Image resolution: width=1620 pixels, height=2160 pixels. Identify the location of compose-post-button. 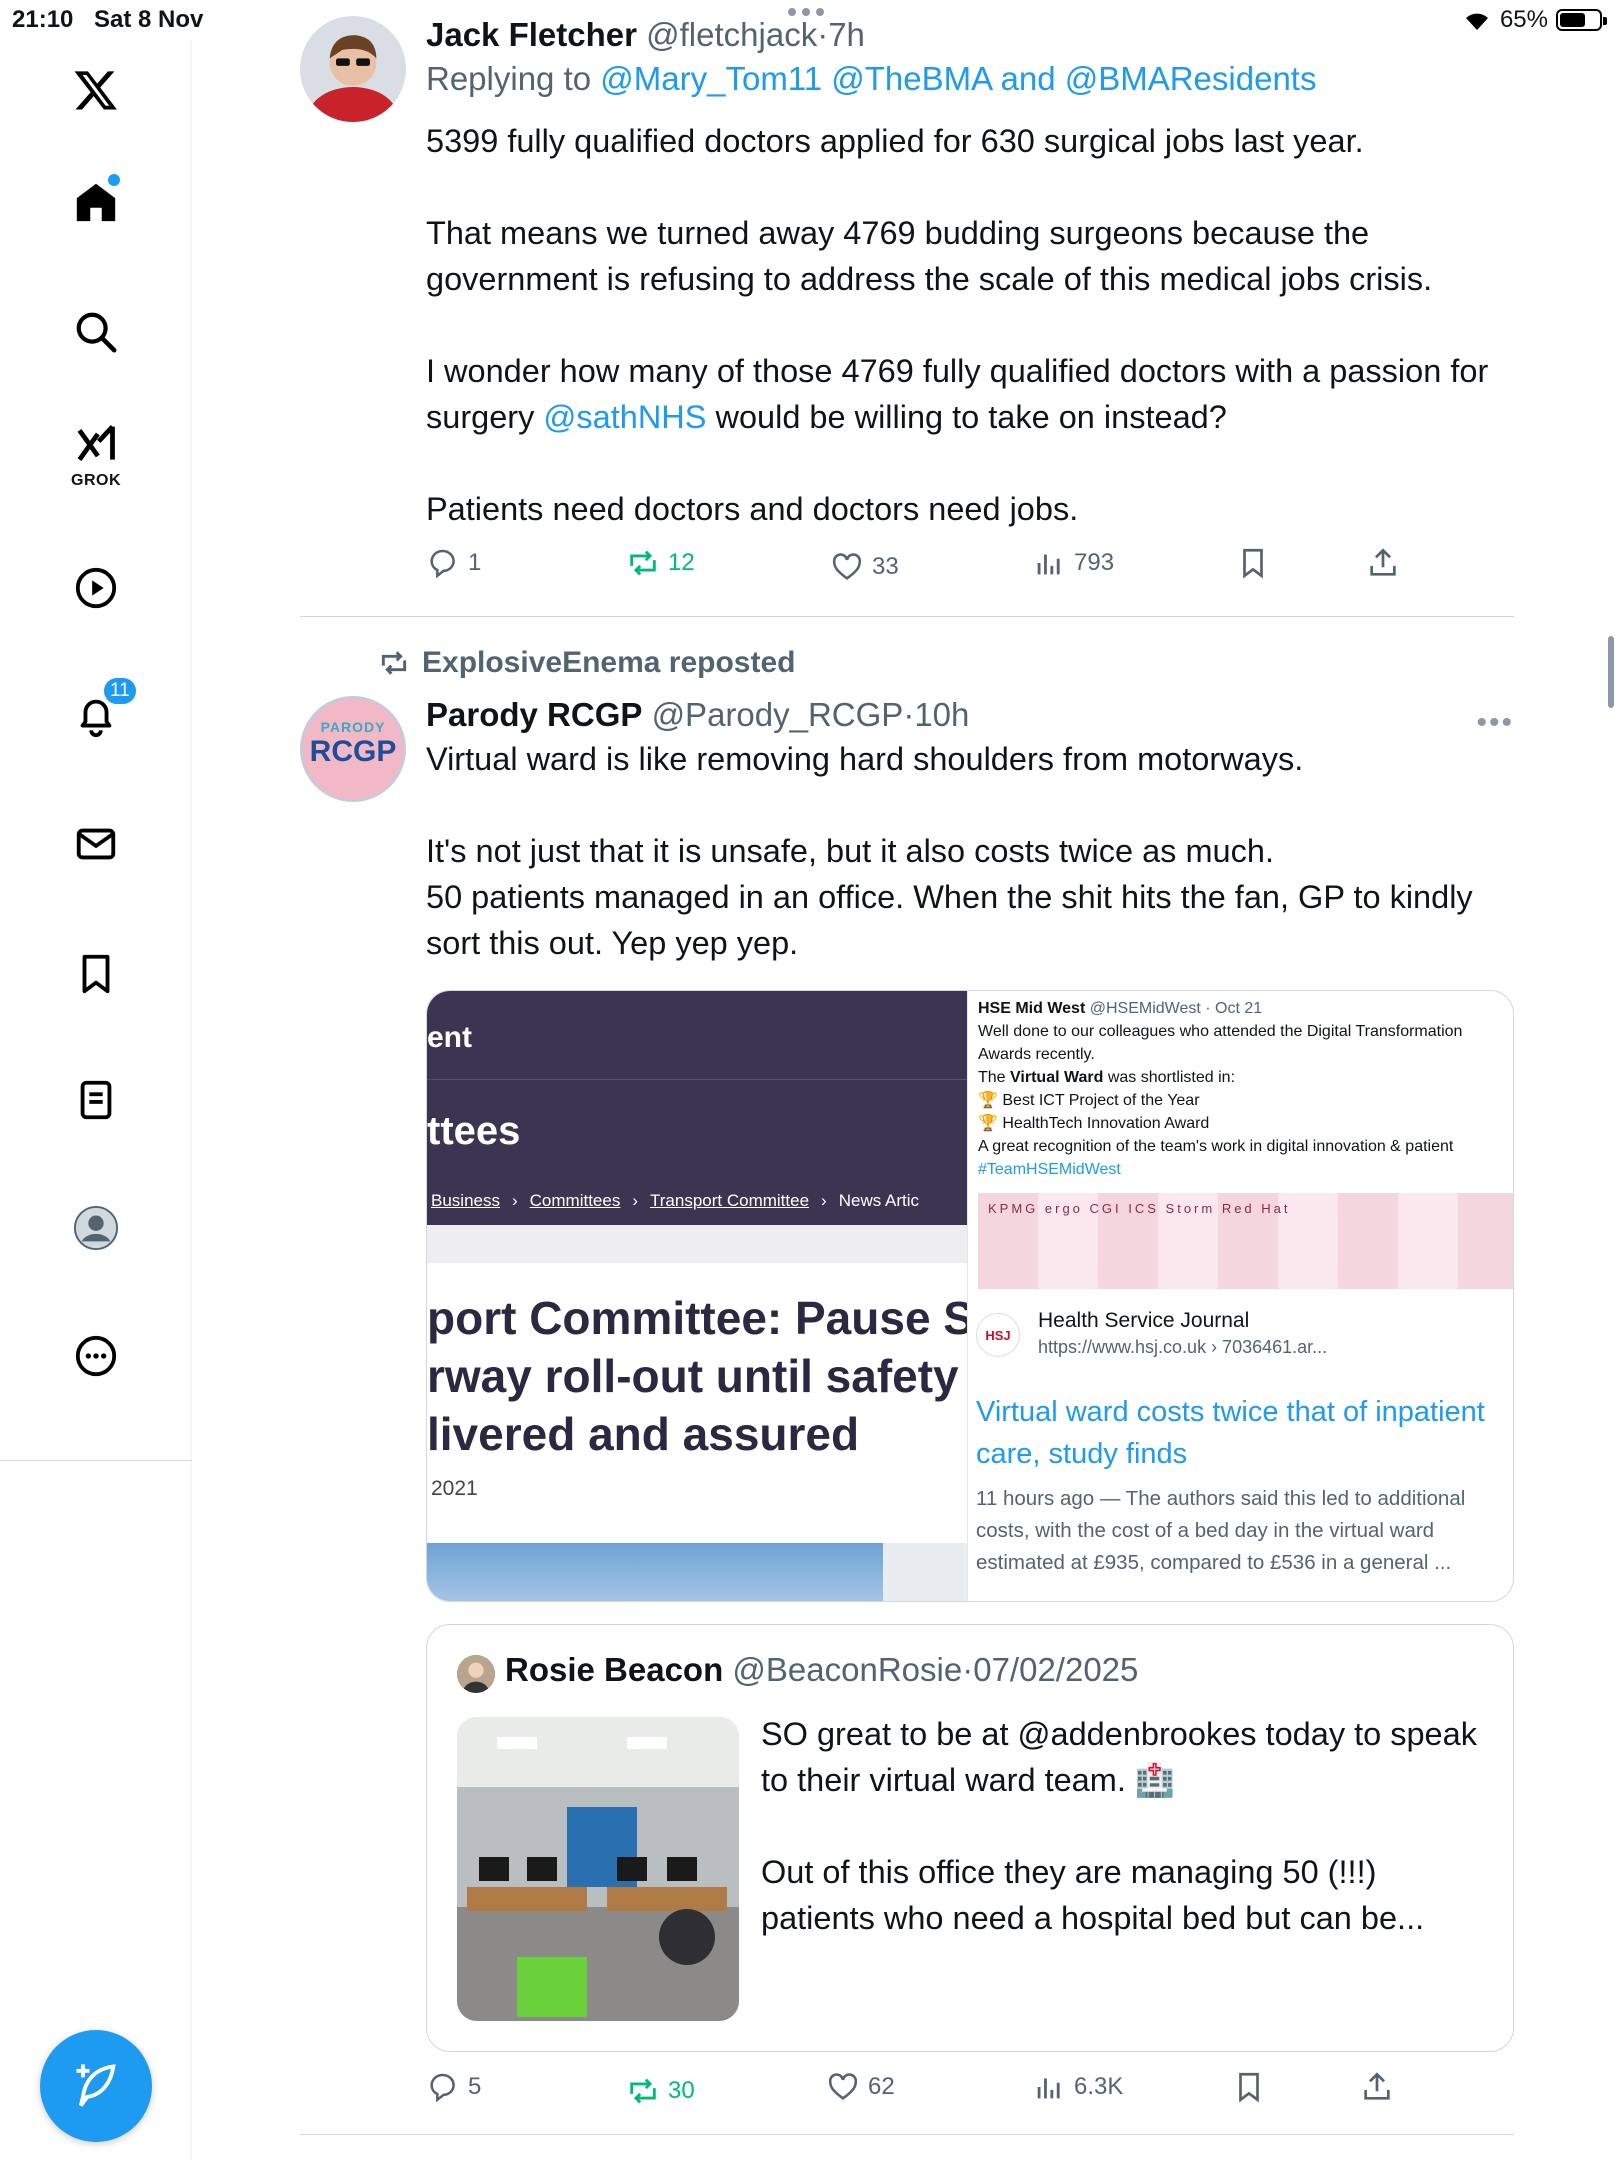
(96, 2086).